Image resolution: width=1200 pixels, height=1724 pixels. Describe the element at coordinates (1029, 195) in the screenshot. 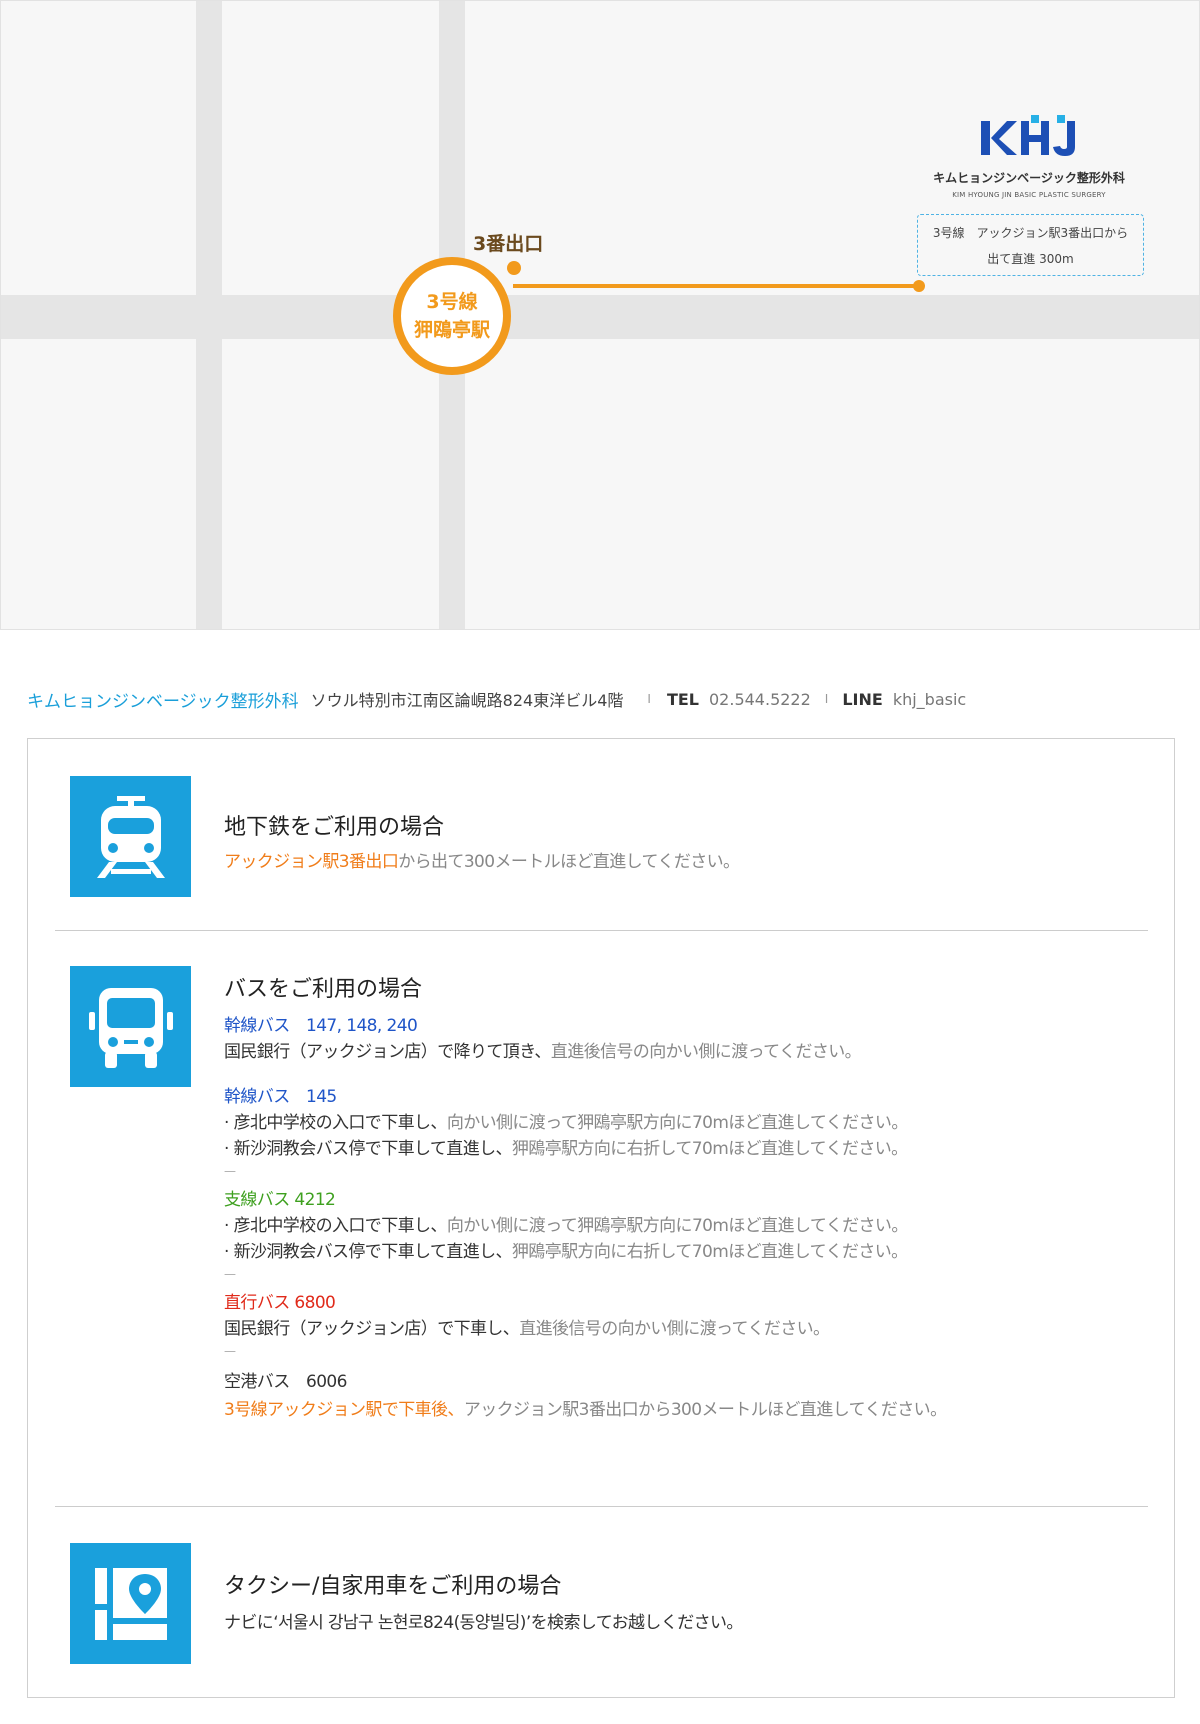

I see `clinic-logo-subtitle: KIM HYOUNG JIN BASIC PLASTIC SURGERY` at that location.